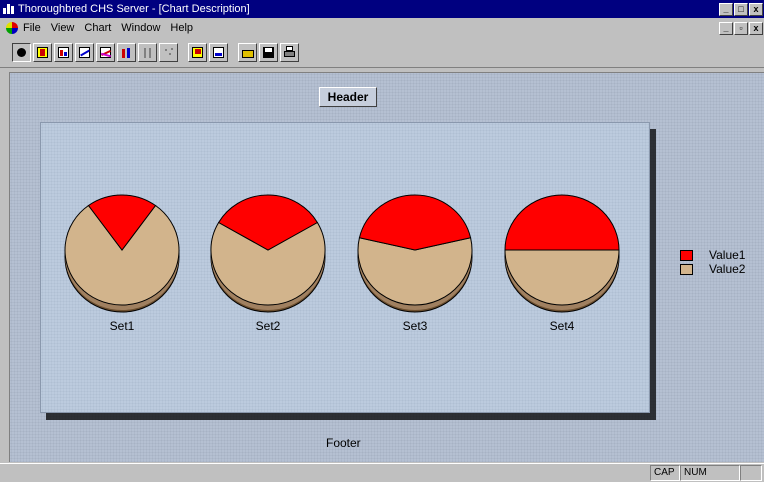 The width and height of the screenshot is (764, 482). I want to click on stacked-chart-icon, so click(147, 52).